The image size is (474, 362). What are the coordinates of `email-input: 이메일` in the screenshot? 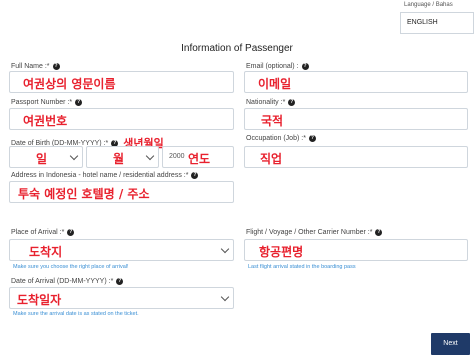 It's located at (356, 82).